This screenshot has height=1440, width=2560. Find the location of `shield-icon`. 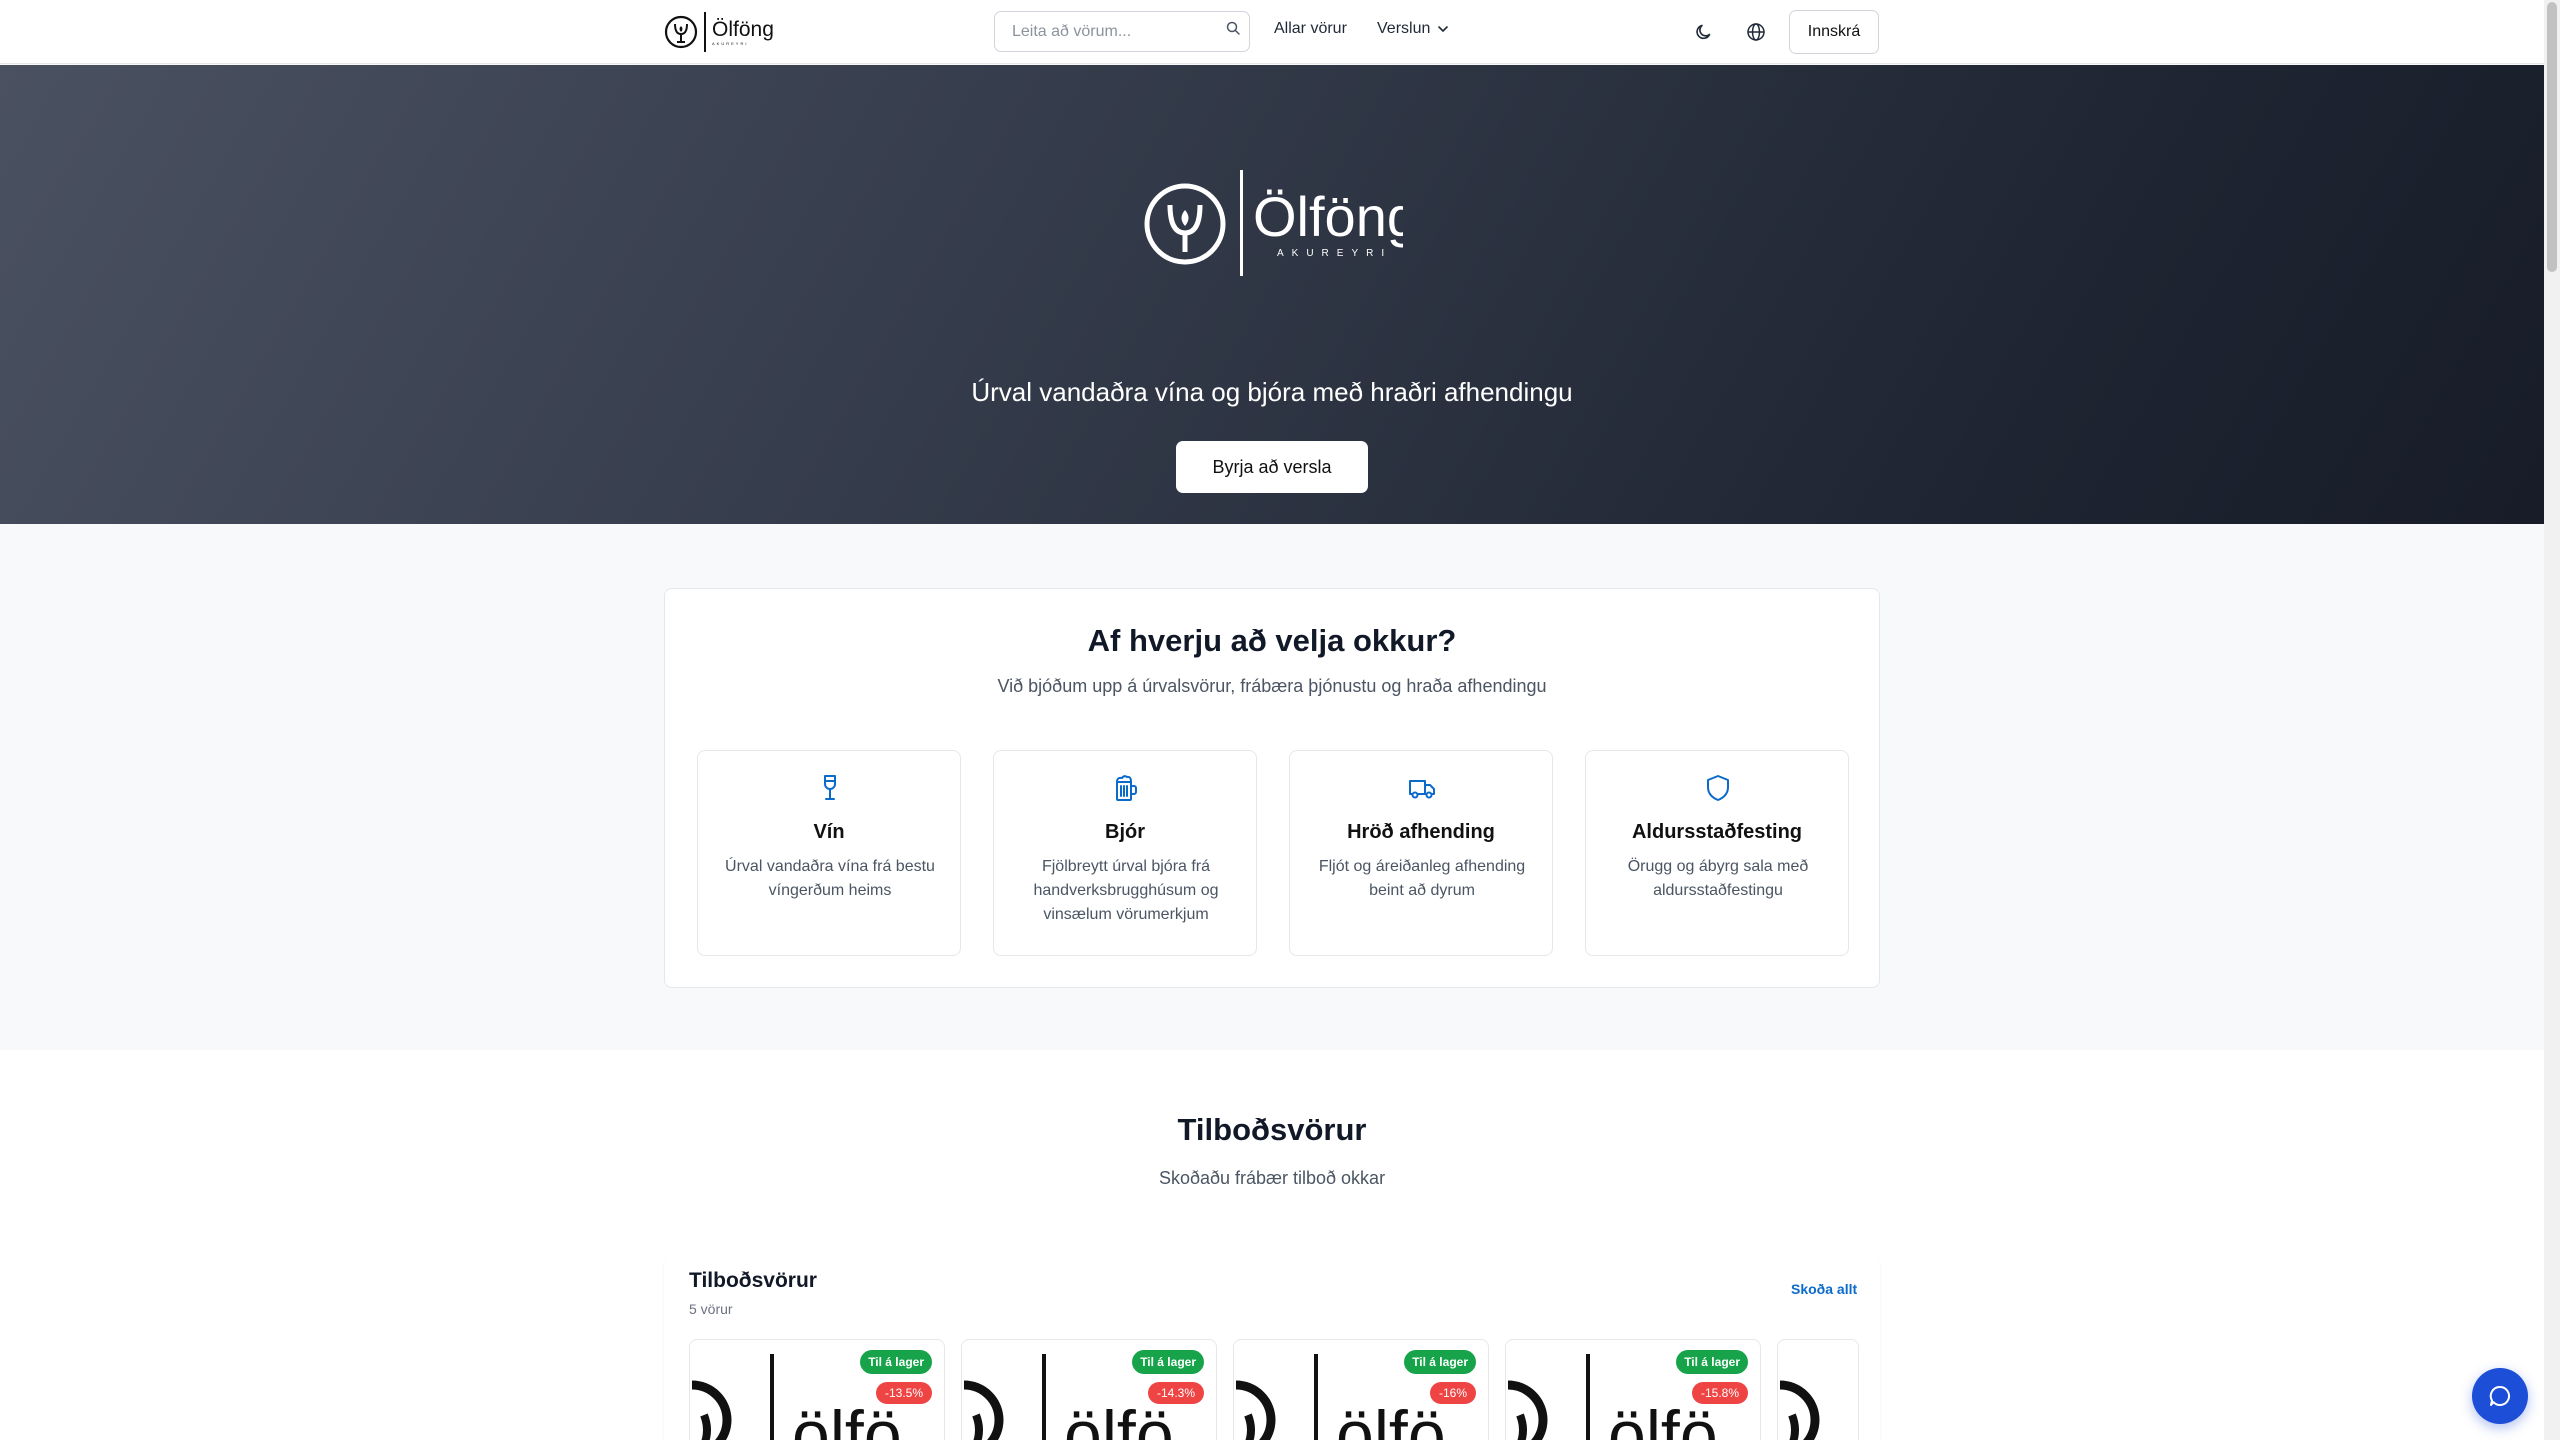

shield-icon is located at coordinates (1718, 788).